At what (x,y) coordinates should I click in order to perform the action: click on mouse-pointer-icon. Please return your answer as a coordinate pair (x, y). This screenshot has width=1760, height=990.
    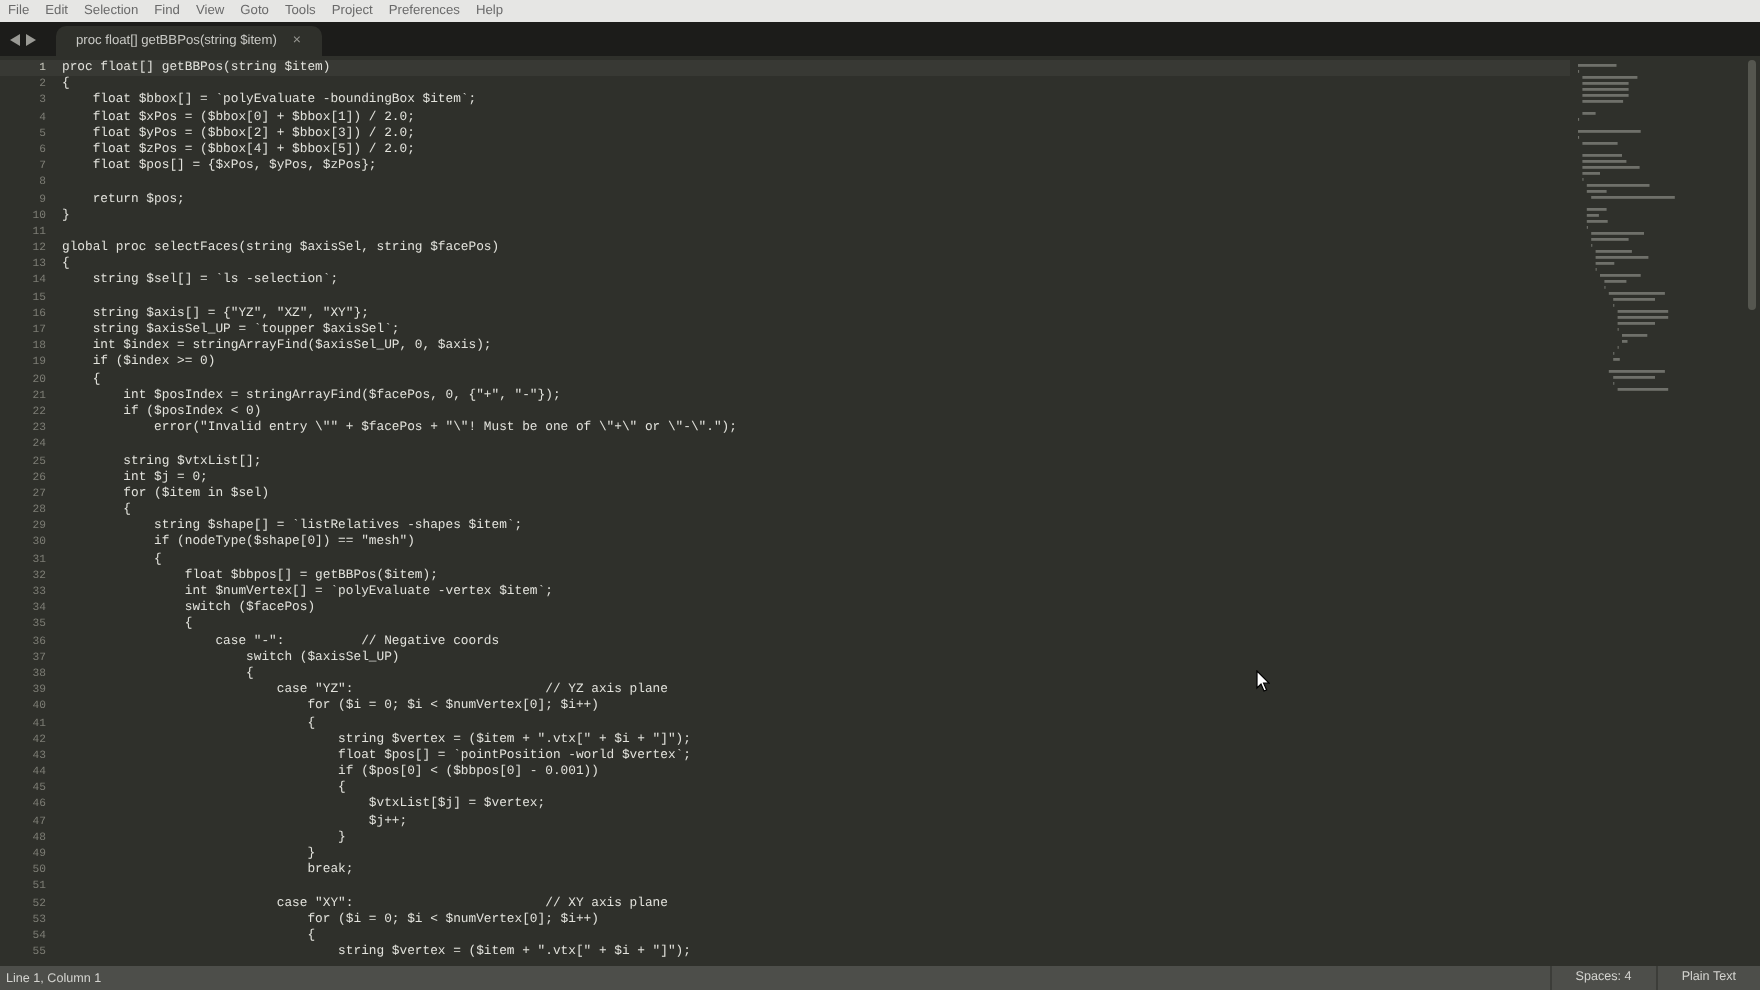
    Looking at the image, I should click on (1263, 681).